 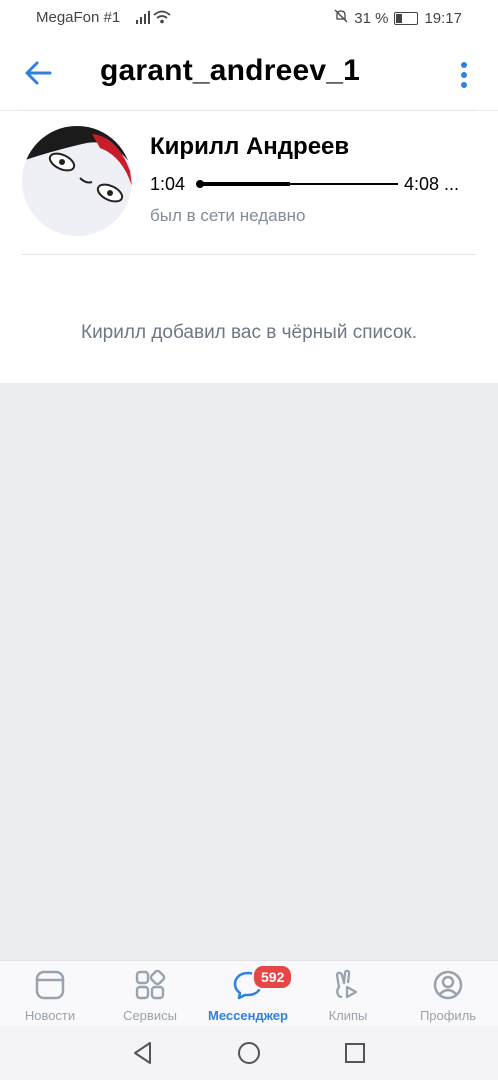 I want to click on last-seen-status: был в сети недавно, so click(x=228, y=215).